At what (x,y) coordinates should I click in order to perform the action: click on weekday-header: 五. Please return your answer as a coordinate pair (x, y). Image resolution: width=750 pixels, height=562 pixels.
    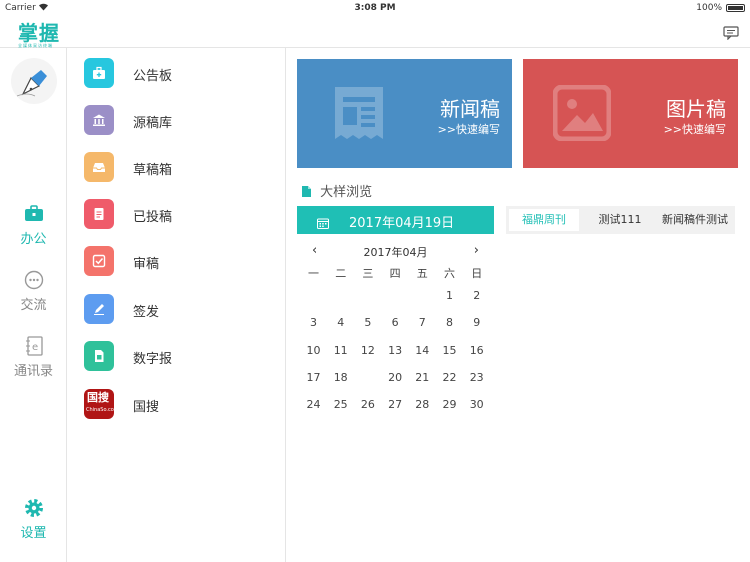
    Looking at the image, I should click on (422, 273).